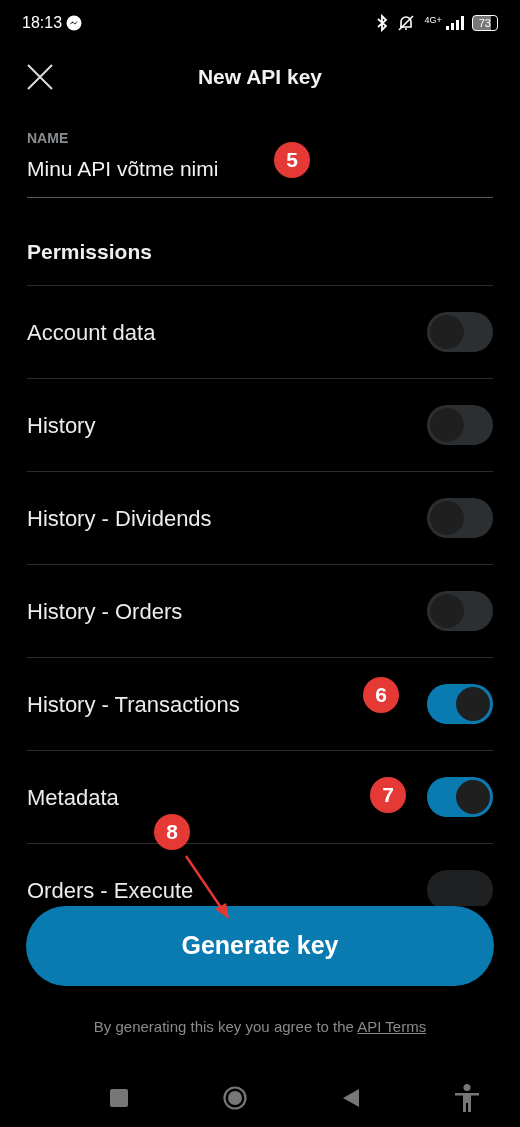  Describe the element at coordinates (388, 795) in the screenshot. I see `annotation-marker: 7` at that location.